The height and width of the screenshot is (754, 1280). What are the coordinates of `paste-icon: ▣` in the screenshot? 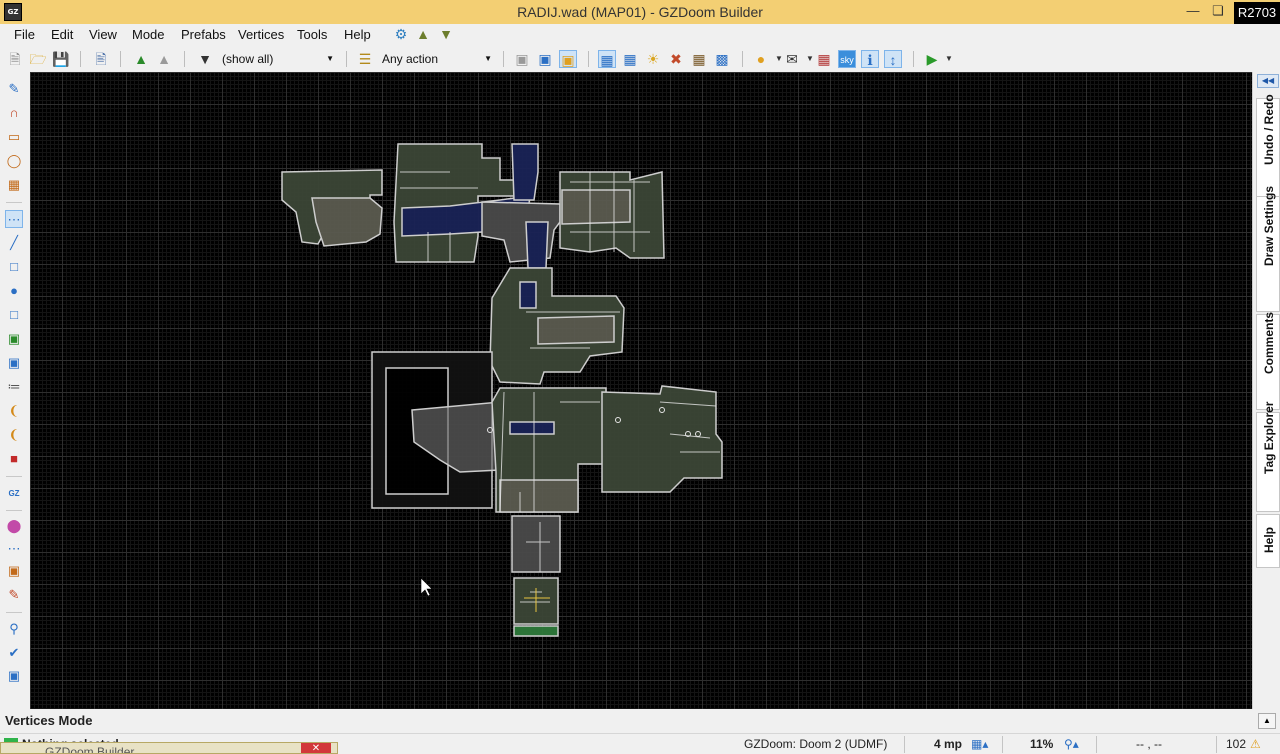 It's located at (545, 59).